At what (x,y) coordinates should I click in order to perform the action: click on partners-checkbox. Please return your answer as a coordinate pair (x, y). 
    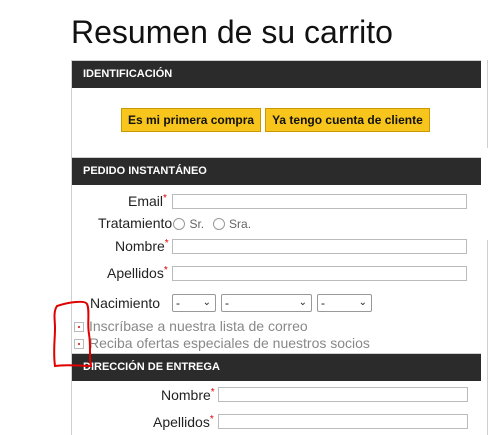
    Looking at the image, I should click on (79, 344).